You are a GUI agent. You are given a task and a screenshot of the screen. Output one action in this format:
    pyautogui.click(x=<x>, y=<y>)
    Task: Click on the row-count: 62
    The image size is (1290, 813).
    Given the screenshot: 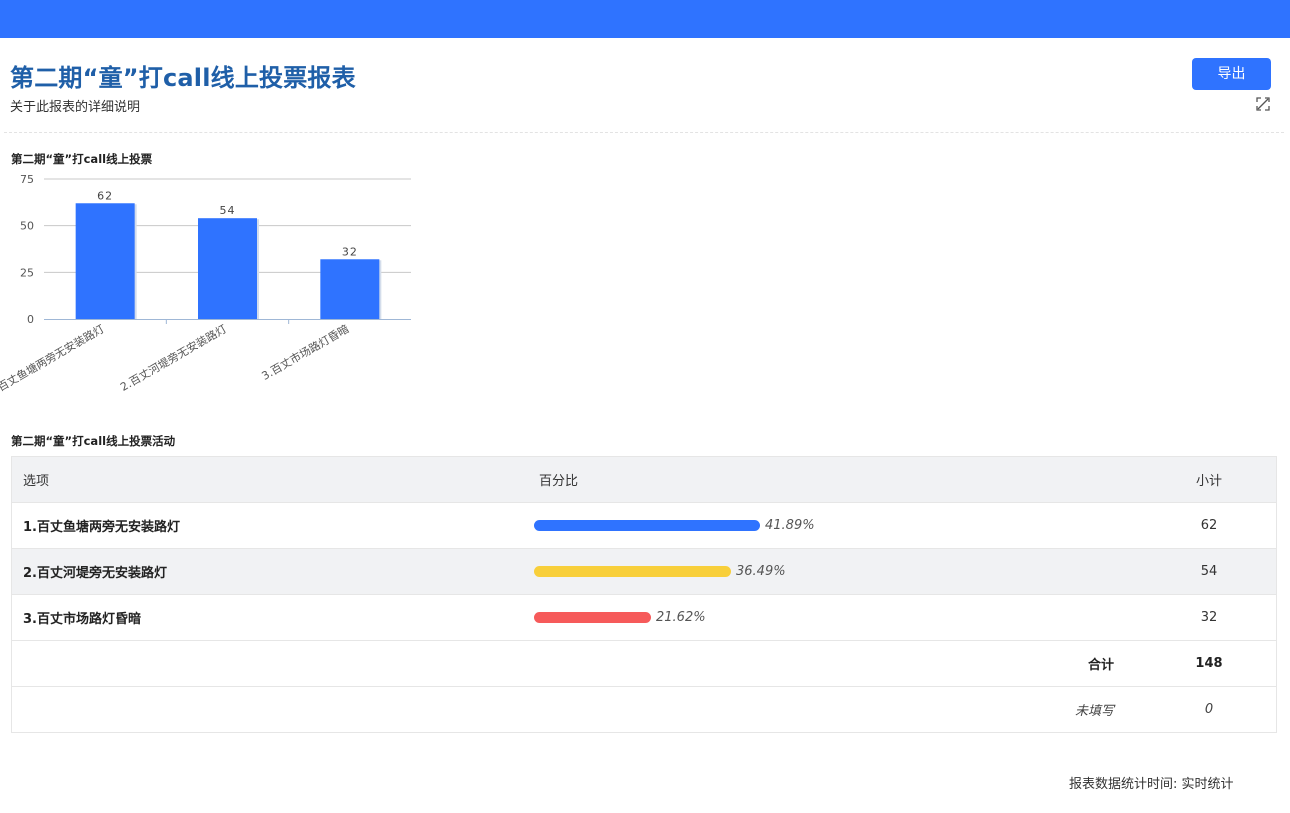 What is the action you would take?
    pyautogui.click(x=1209, y=525)
    